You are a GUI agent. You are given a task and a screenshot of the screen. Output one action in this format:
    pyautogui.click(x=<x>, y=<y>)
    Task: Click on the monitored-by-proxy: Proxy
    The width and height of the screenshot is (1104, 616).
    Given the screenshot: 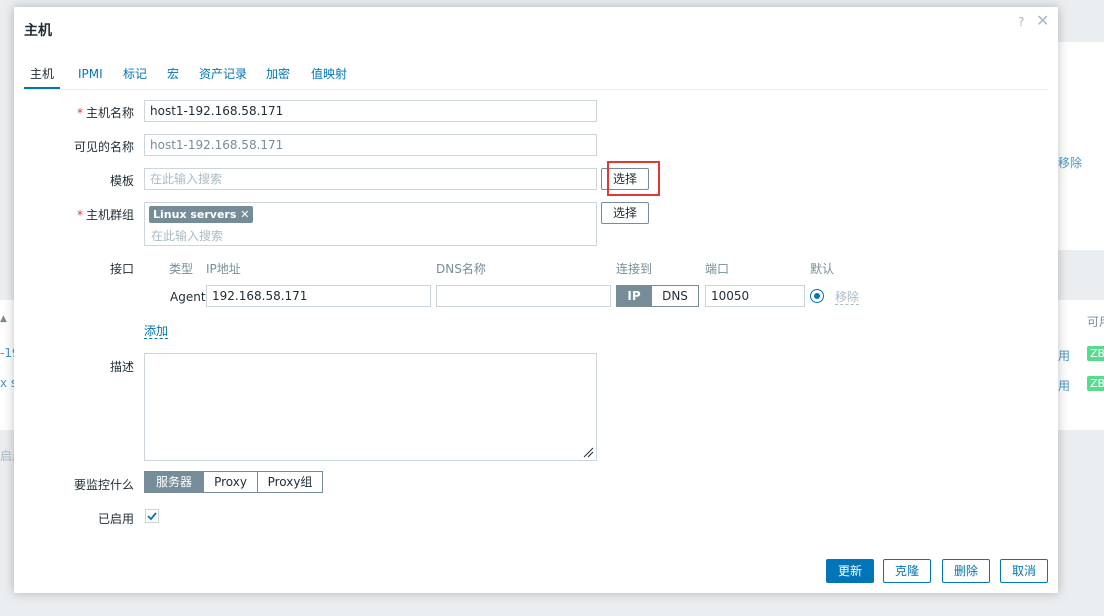 What is the action you would take?
    pyautogui.click(x=230, y=482)
    